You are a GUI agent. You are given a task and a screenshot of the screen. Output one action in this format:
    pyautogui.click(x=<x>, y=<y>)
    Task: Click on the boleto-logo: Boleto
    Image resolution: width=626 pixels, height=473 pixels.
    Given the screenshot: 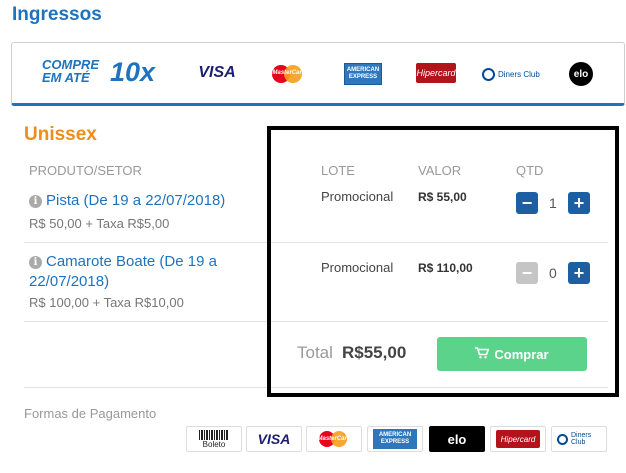 What is the action you would take?
    pyautogui.click(x=214, y=439)
    